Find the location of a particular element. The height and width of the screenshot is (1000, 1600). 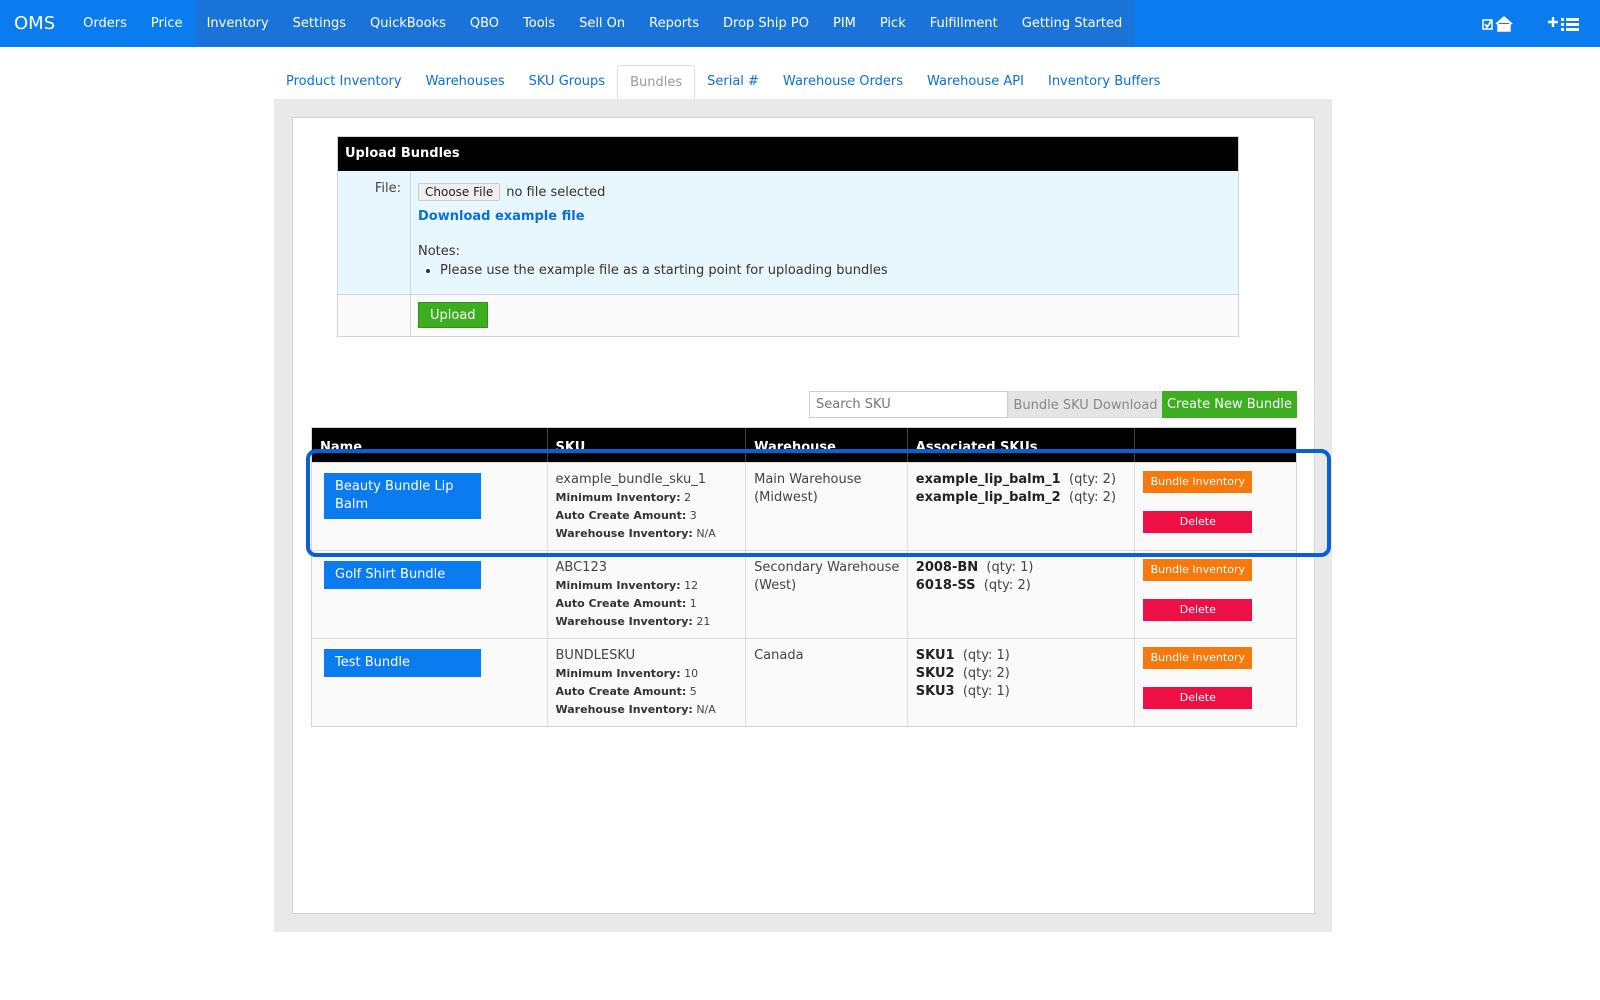

nav-orders: Orders is located at coordinates (105, 23).